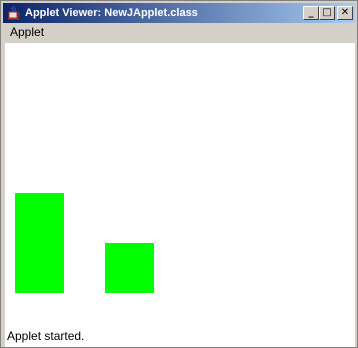 This screenshot has height=348, width=358. Describe the element at coordinates (179, 32) in the screenshot. I see `menu-bar: Applet` at that location.